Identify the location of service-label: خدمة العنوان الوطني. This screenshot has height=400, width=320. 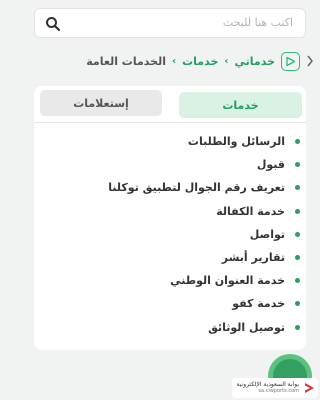
(227, 281).